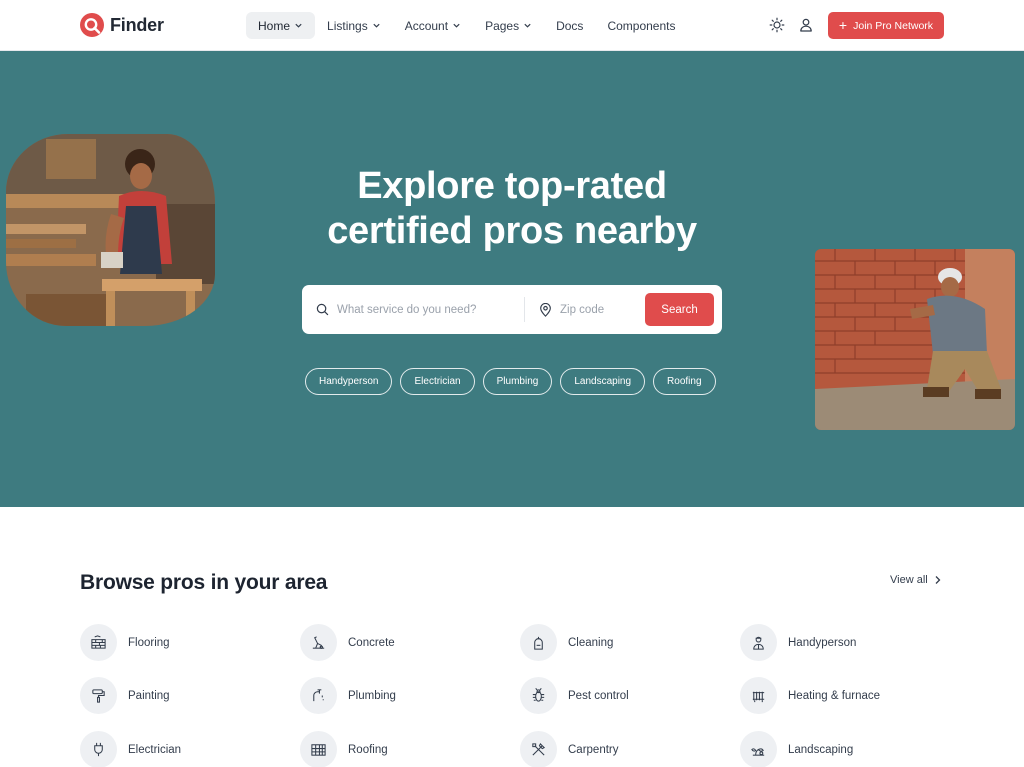 The width and height of the screenshot is (1024, 767). I want to click on flooring-icon-wrap, so click(98, 642).